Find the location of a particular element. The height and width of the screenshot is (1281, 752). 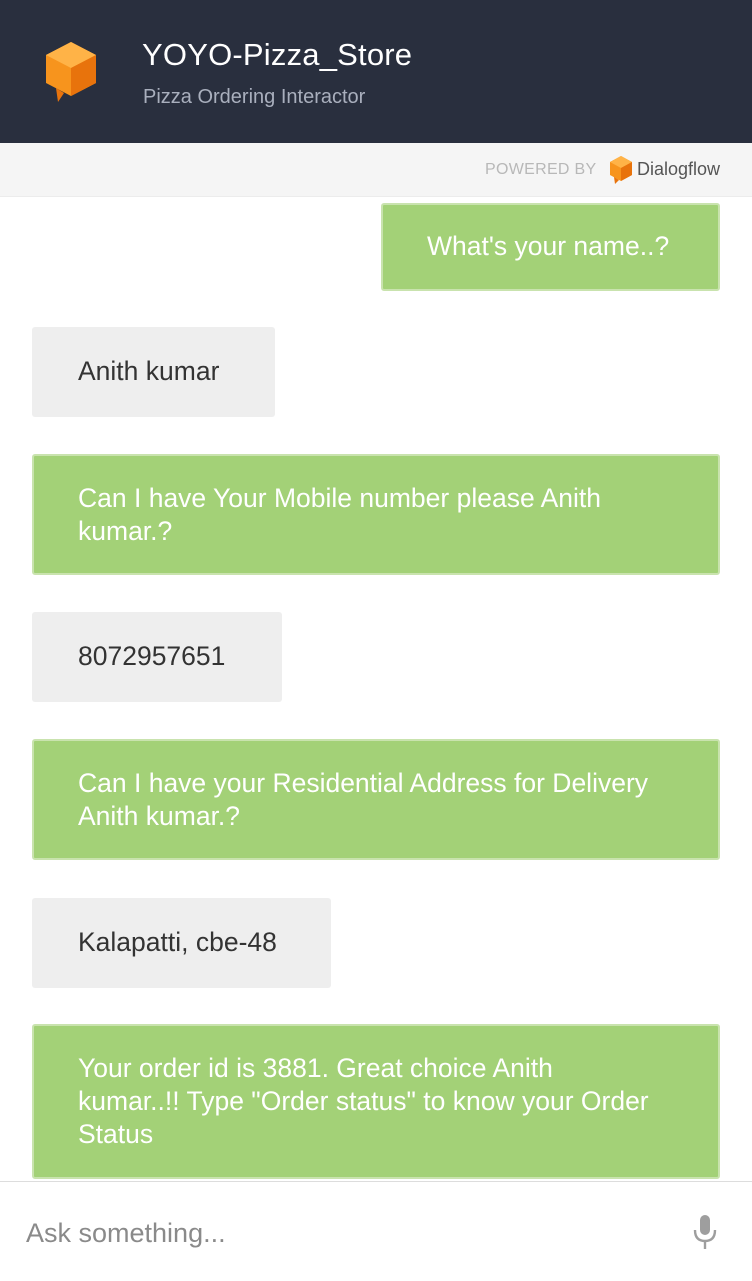

powered-by-label: POWERED BY is located at coordinates (541, 169).